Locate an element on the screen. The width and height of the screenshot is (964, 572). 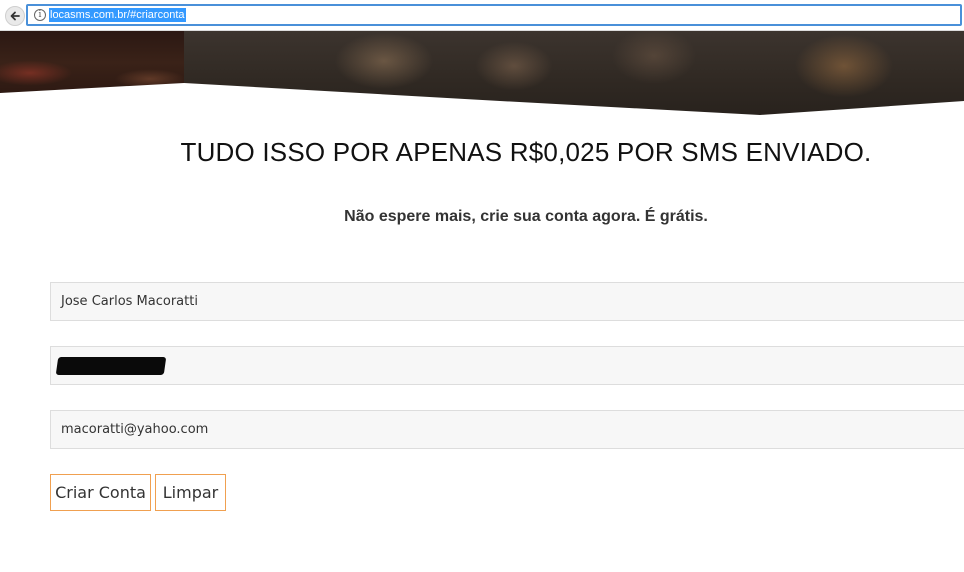
url-field: i locasms.com.br/#criarconta is located at coordinates (494, 15).